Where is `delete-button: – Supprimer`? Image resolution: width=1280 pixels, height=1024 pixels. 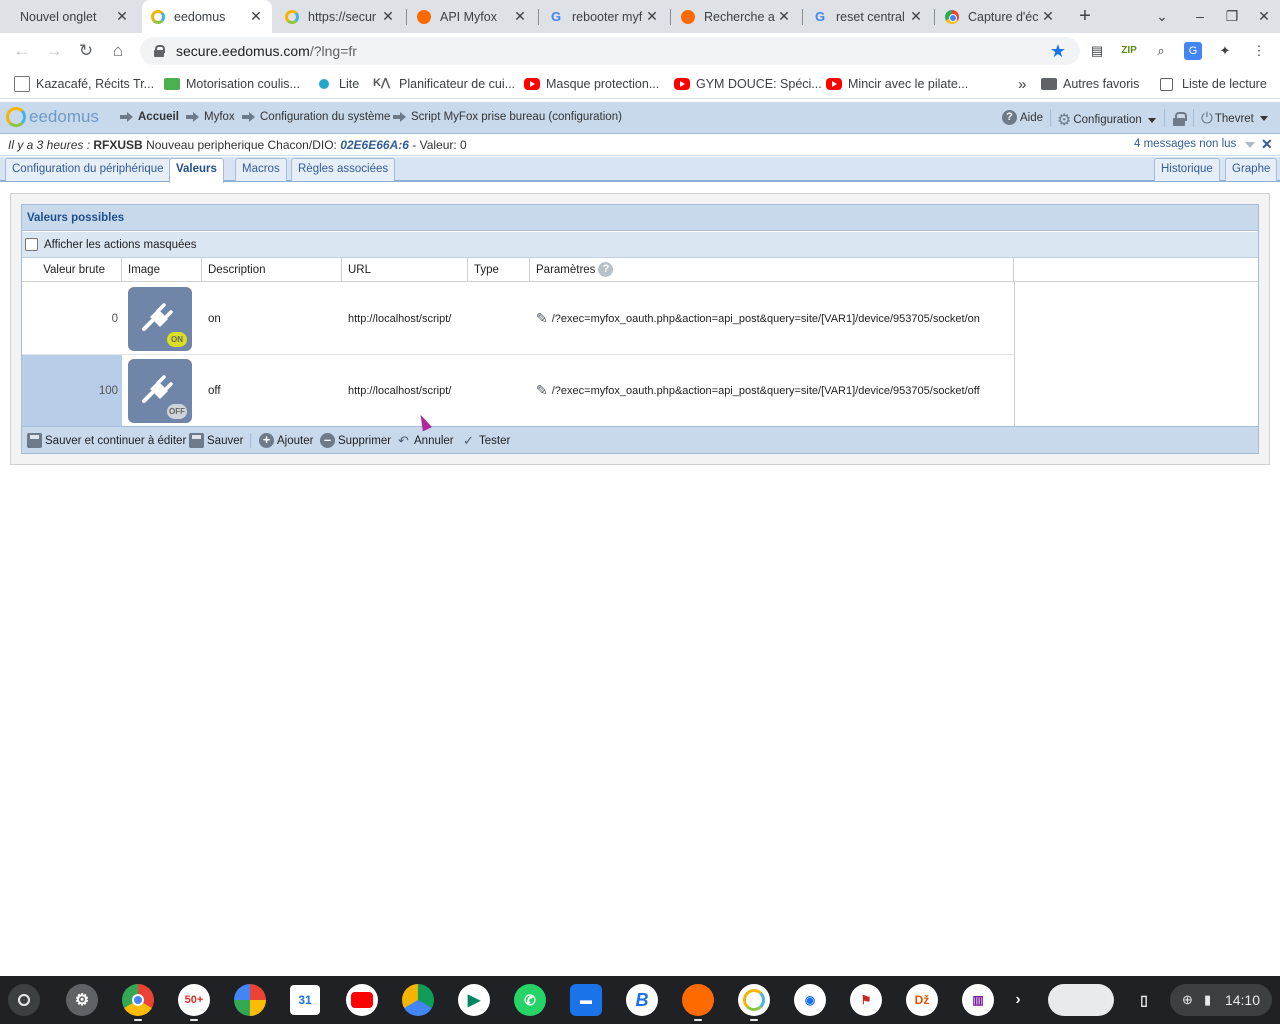
delete-button: – Supprimer is located at coordinates (355, 440).